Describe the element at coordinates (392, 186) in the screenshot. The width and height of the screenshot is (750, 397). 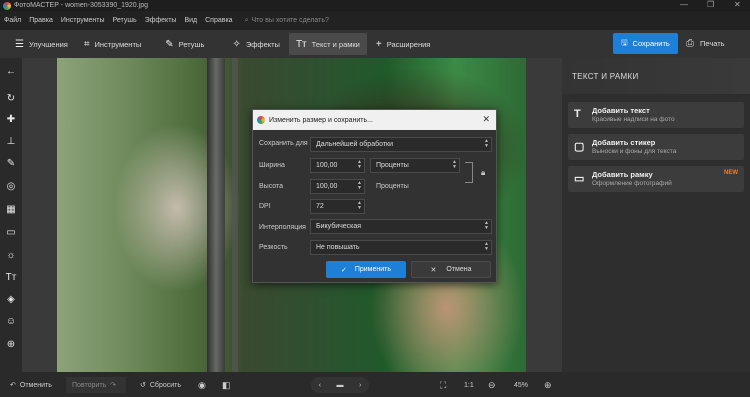
I see `height-unit-text: Проценты` at that location.